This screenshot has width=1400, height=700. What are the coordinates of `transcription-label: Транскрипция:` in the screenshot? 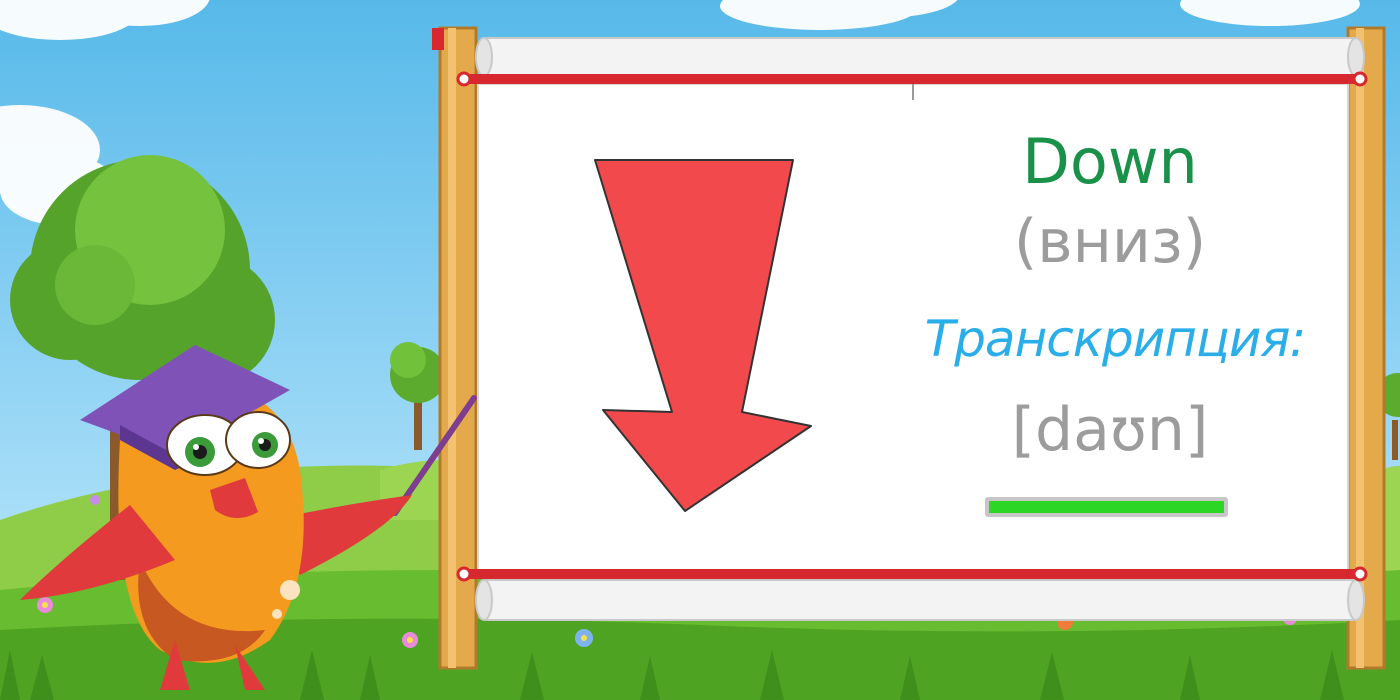 It's located at (1115, 339).